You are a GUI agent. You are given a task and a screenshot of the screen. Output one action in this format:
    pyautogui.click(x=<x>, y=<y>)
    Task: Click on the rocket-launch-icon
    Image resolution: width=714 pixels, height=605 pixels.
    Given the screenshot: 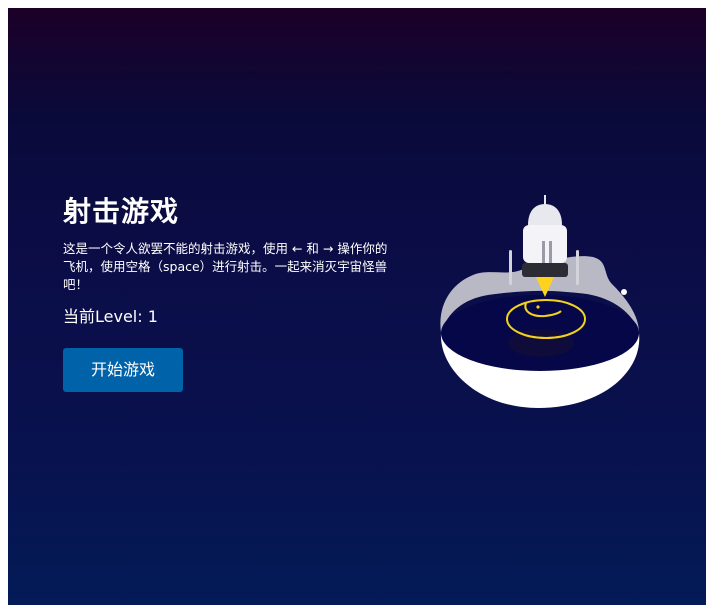 What is the action you would take?
    pyautogui.click(x=540, y=301)
    